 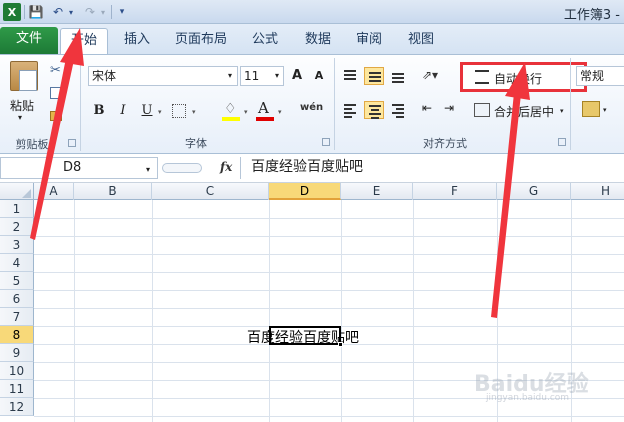 I want to click on alignment-launcher-icon, so click(x=562, y=142).